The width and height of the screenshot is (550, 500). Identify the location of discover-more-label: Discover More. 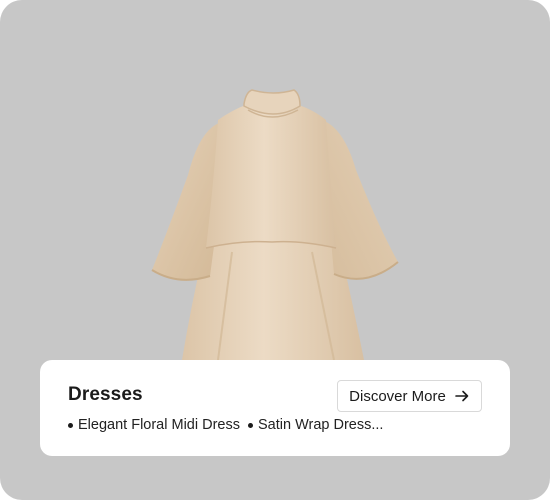
(397, 396).